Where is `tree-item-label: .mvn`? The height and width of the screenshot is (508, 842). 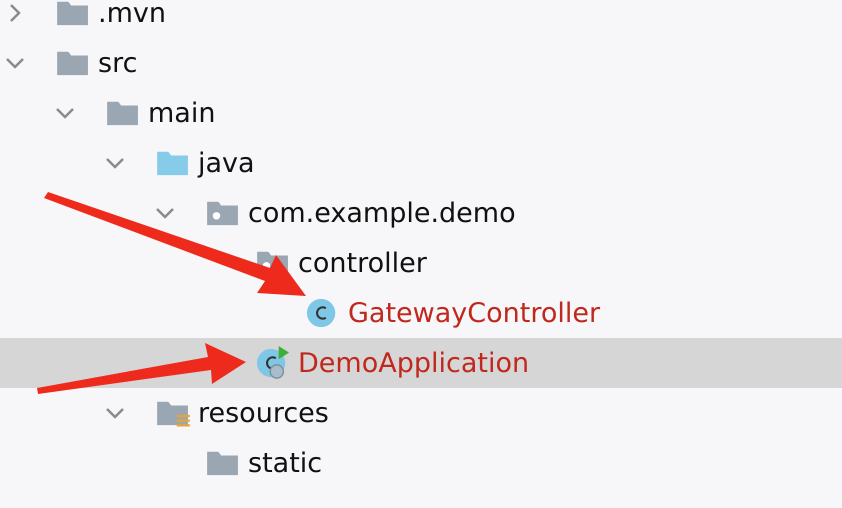
tree-item-label: .mvn is located at coordinates (131, 14).